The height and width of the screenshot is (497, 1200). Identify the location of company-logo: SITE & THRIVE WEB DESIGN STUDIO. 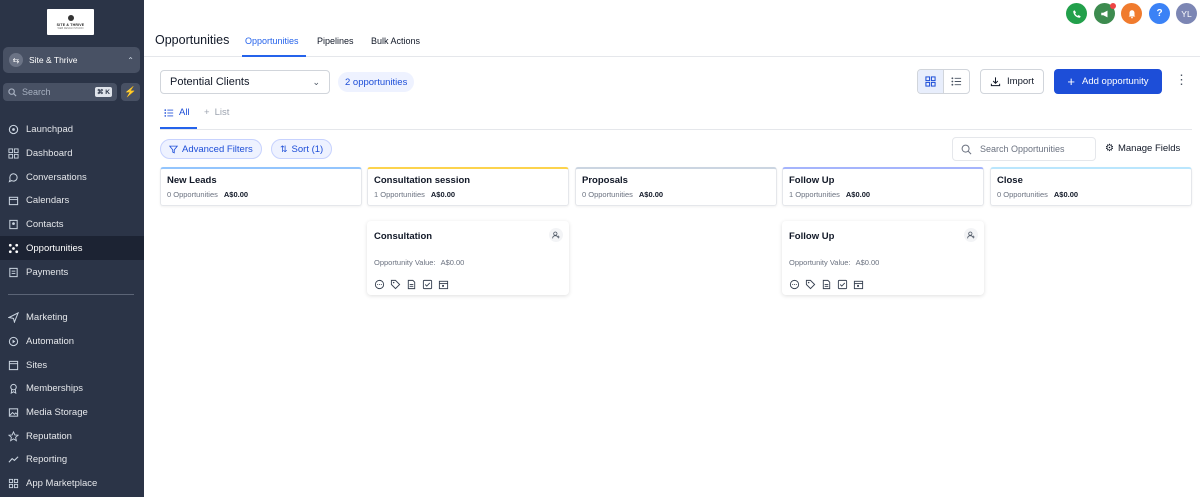
(70, 22).